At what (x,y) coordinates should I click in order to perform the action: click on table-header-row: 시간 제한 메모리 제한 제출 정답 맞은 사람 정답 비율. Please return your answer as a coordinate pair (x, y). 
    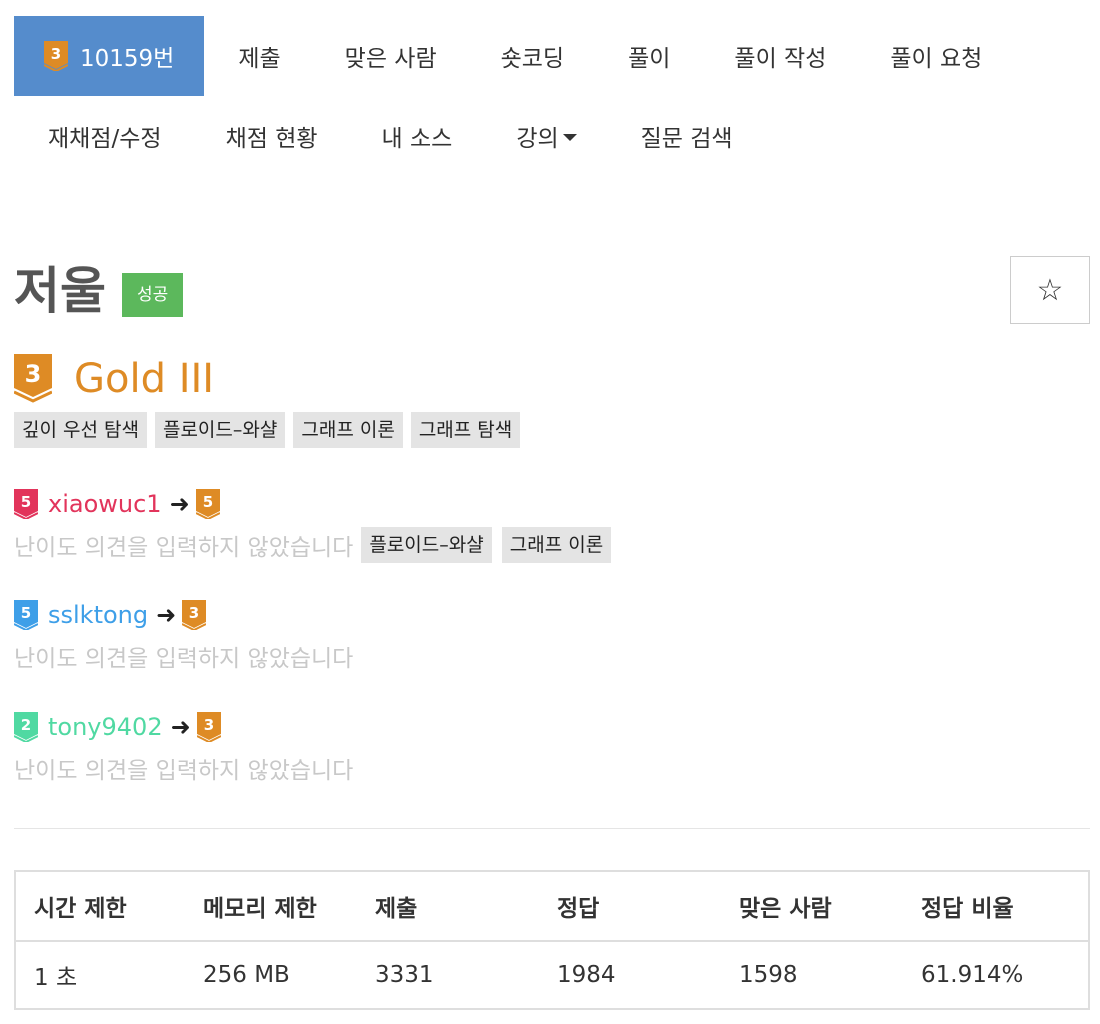
    Looking at the image, I should click on (552, 906).